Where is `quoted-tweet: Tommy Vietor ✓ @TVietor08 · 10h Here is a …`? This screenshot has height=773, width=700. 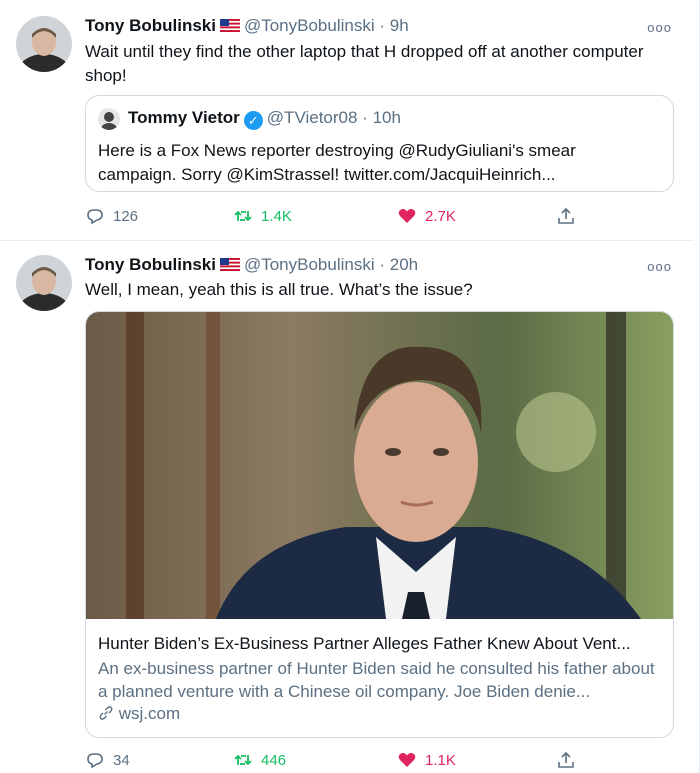 quoted-tweet: Tommy Vietor ✓ @TVietor08 · 10h Here is a … is located at coordinates (379, 143).